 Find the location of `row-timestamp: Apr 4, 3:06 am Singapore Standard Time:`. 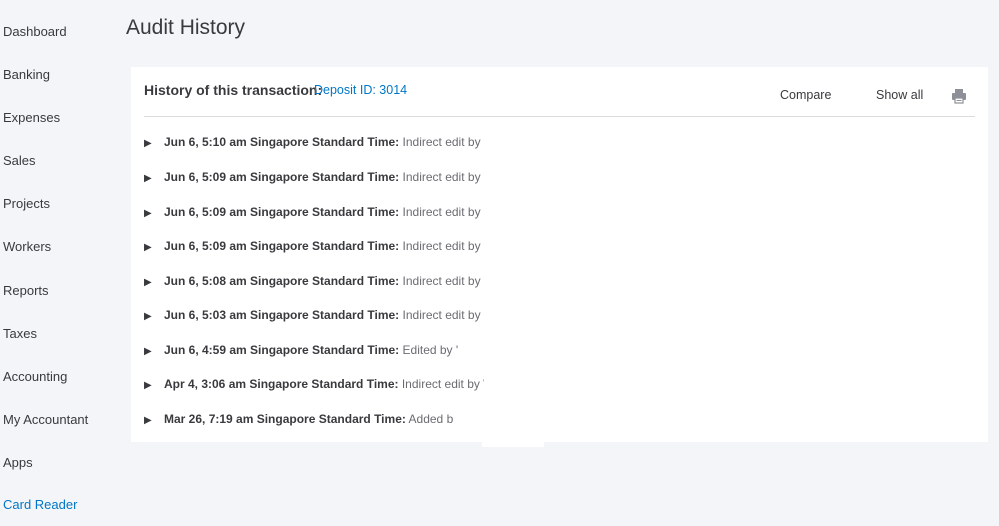

row-timestamp: Apr 4, 3:06 am Singapore Standard Time: is located at coordinates (281, 384).